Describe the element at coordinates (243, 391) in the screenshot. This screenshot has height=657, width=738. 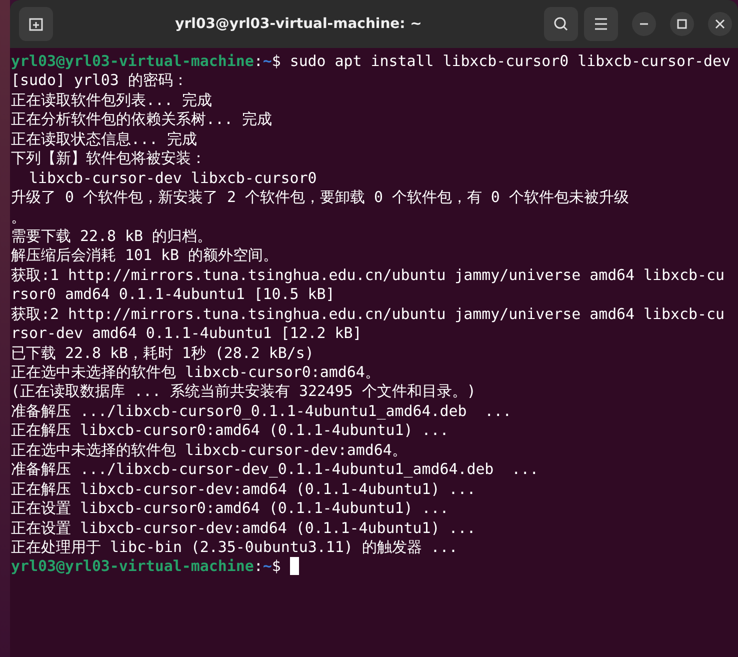
I see `output-line: (正在读取数据库 ... 系统当前共安装有 322495 个文件和目录。)` at that location.